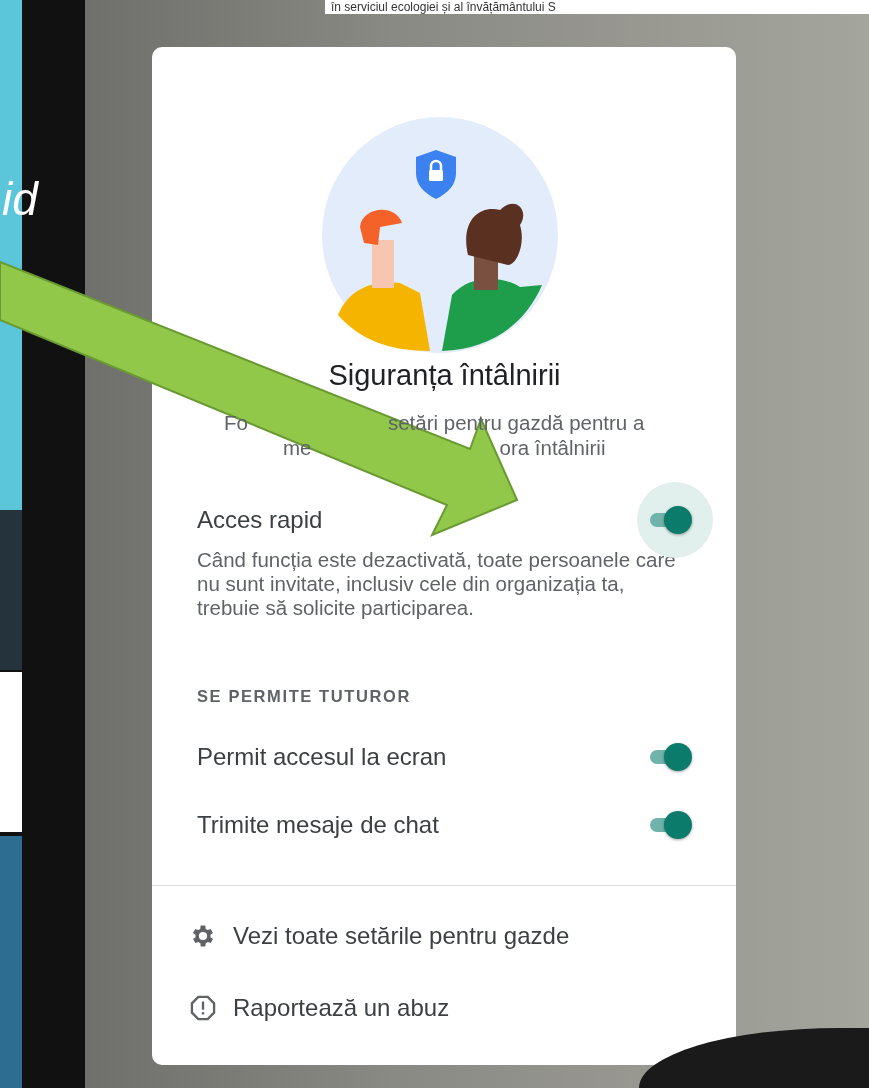 The image size is (869, 1088). I want to click on toggle-label: Permit accesul la ecran, so click(322, 757).